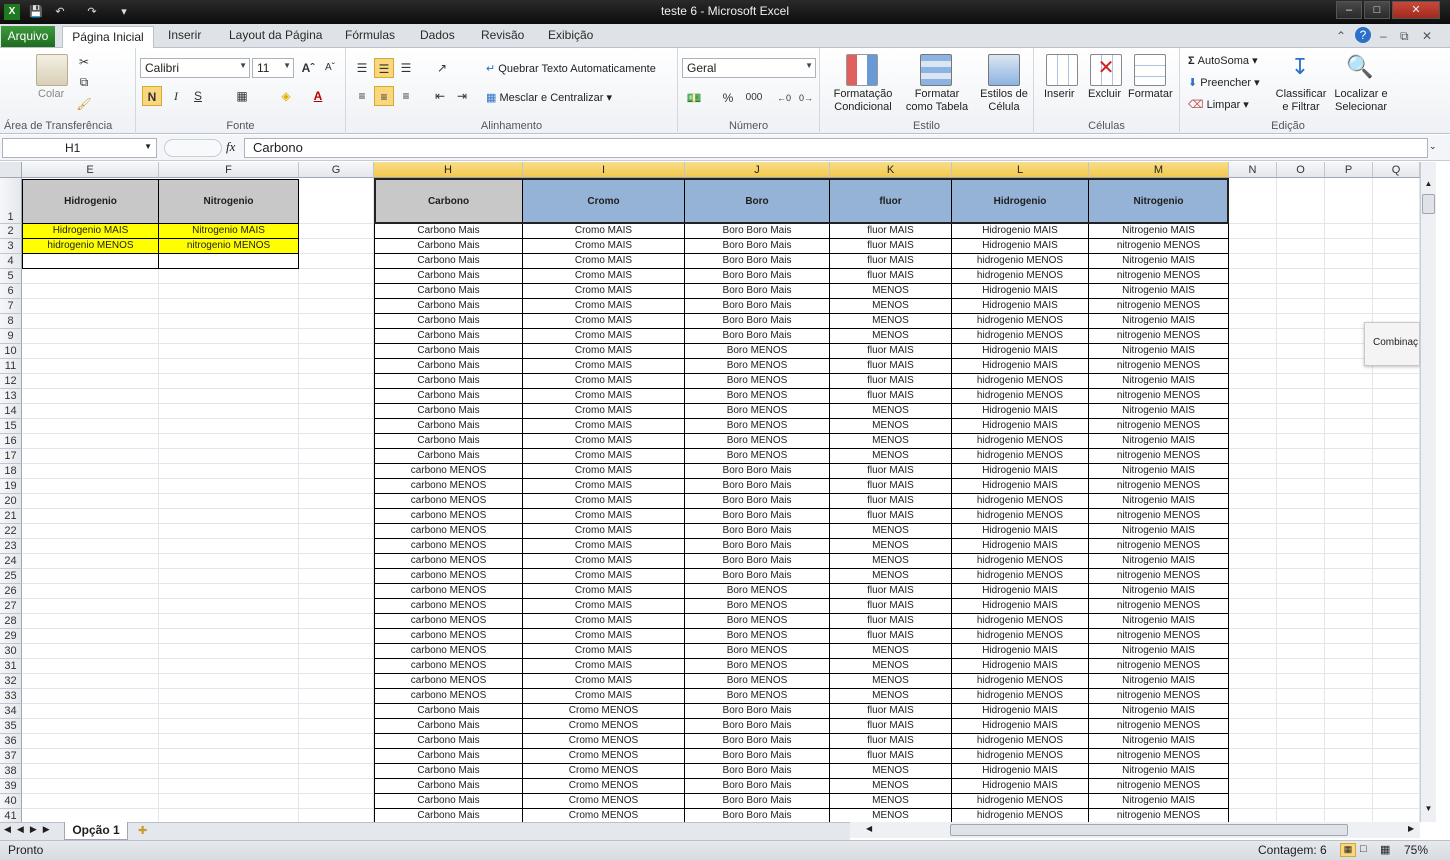 Image resolution: width=1450 pixels, height=860 pixels. I want to click on cell-e22, so click(90, 531).